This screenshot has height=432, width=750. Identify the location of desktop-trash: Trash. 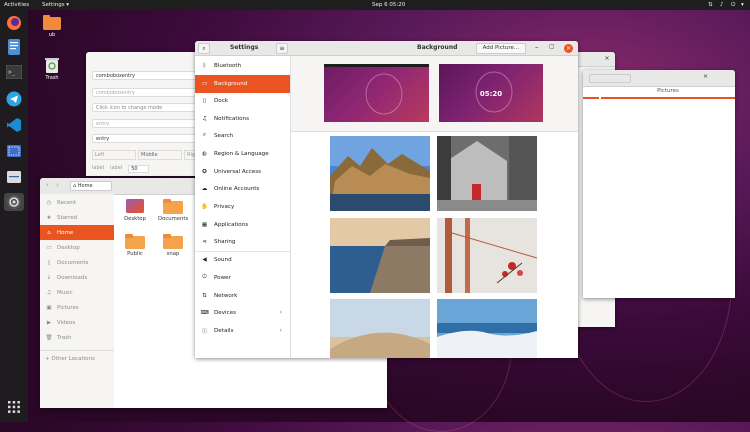
(52, 69).